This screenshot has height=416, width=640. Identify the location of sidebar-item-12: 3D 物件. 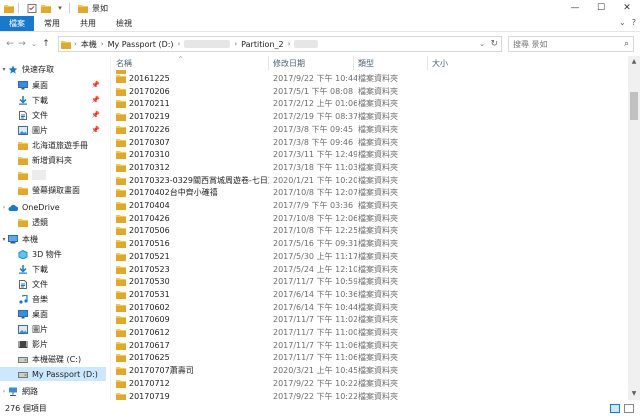
(53, 254).